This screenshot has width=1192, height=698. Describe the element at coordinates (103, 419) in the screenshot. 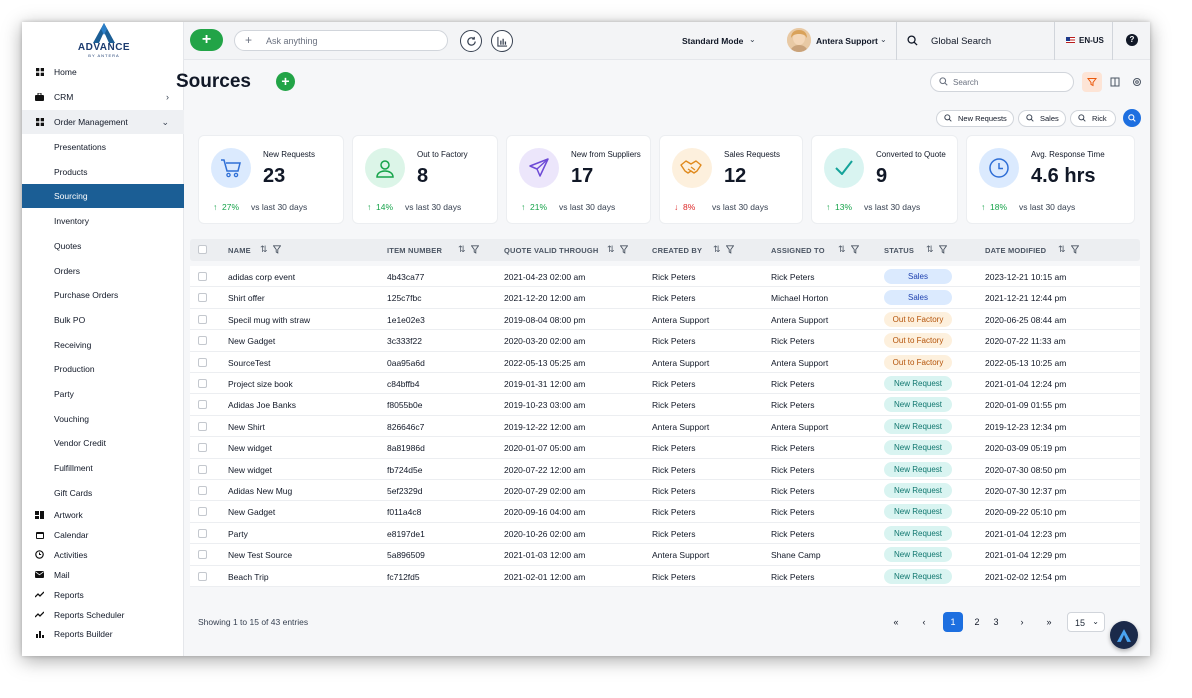

I see `sidebar-item-vouching: Vouching` at that location.